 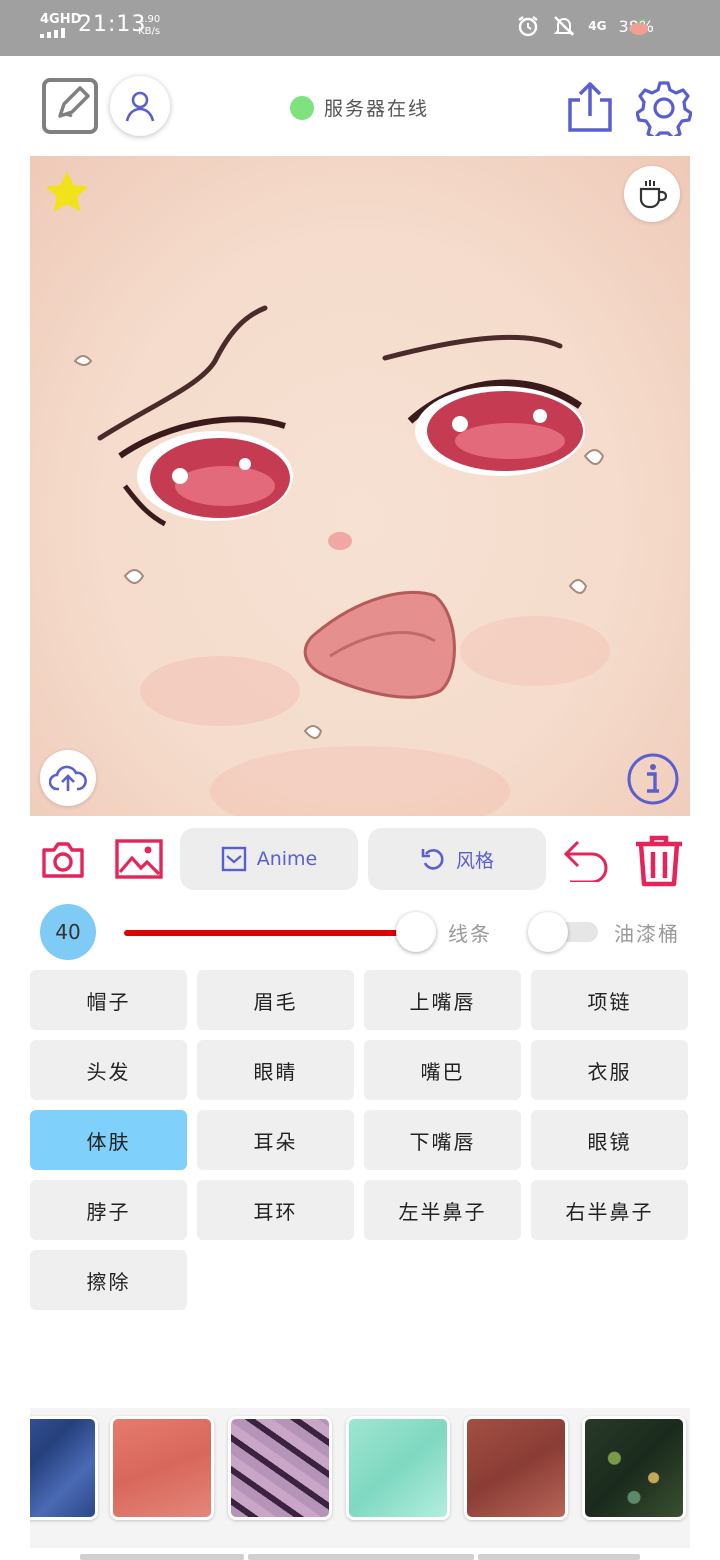 What do you see at coordinates (609, 1000) in the screenshot?
I see `part-button: 项链` at bounding box center [609, 1000].